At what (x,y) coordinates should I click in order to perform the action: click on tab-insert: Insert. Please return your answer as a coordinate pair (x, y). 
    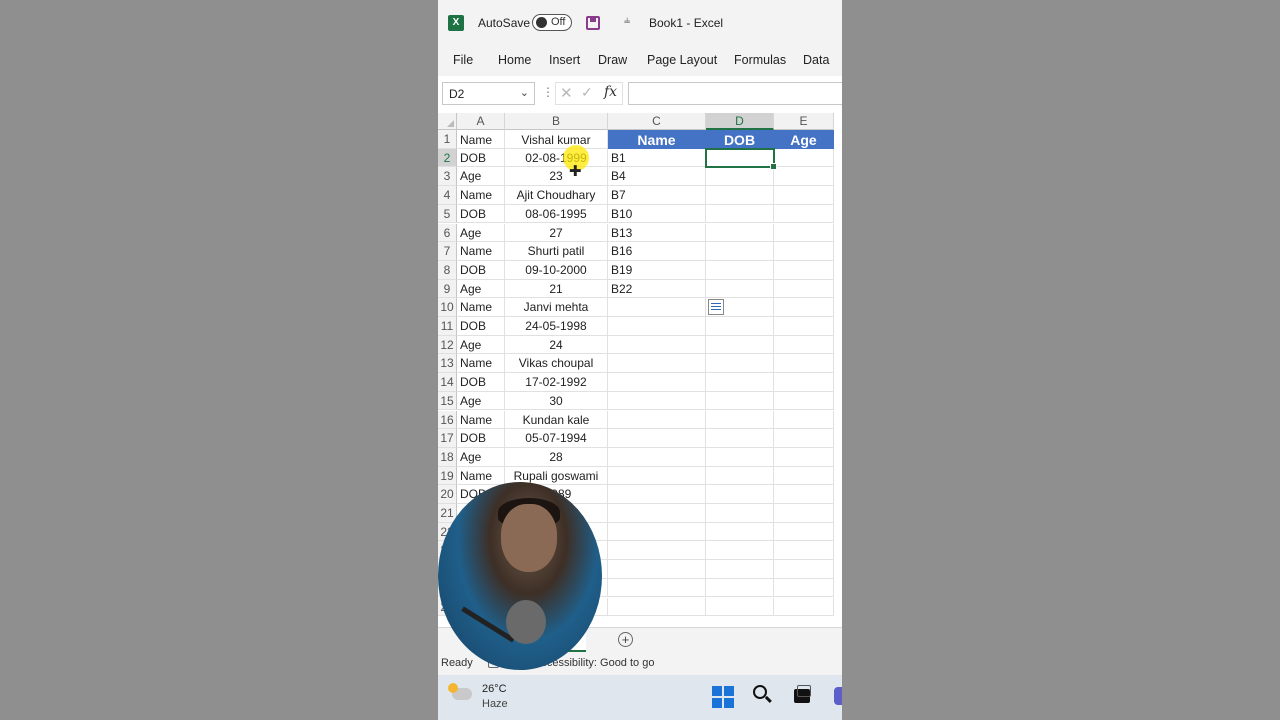
    Looking at the image, I should click on (564, 60).